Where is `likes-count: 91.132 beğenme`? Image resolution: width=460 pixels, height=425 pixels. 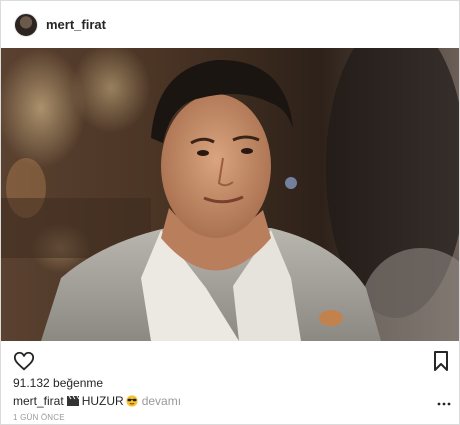 likes-count: 91.132 beğenme is located at coordinates (58, 383).